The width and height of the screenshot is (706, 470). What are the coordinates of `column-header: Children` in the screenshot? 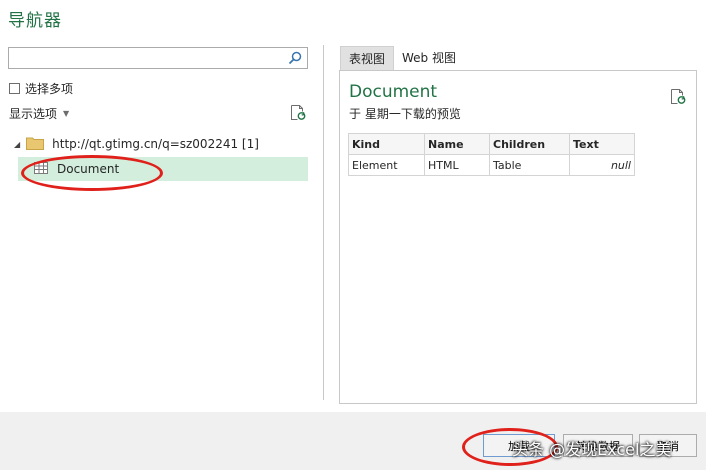 It's located at (529, 144).